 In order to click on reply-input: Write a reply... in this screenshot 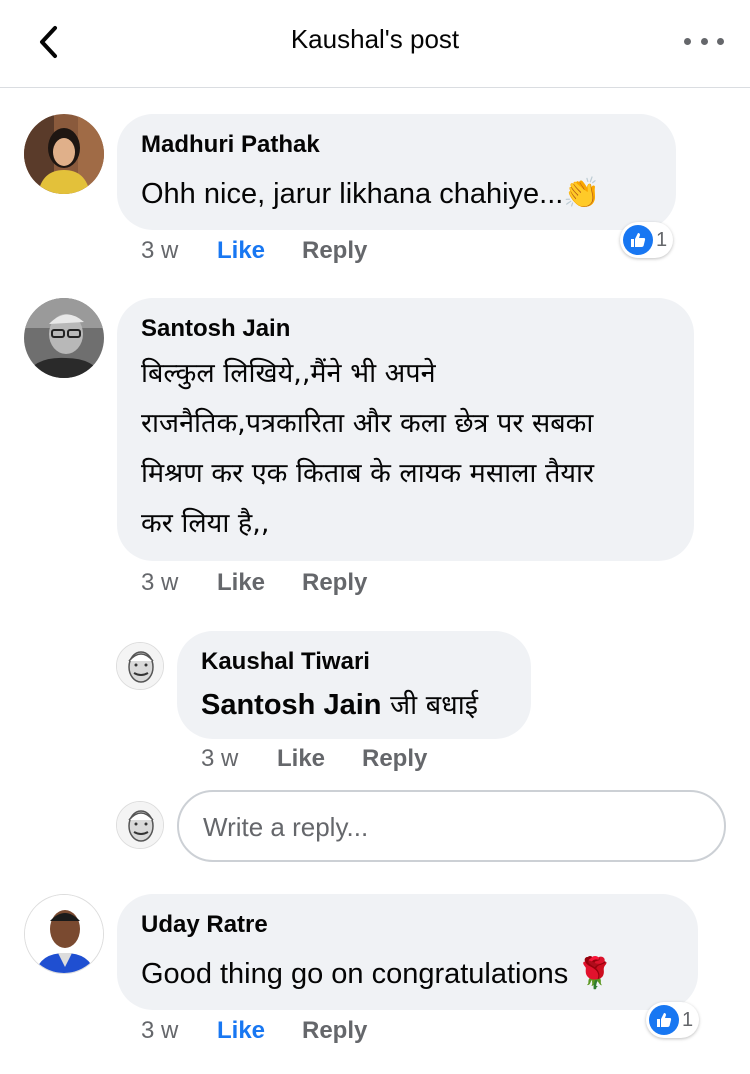, I will do `click(451, 826)`.